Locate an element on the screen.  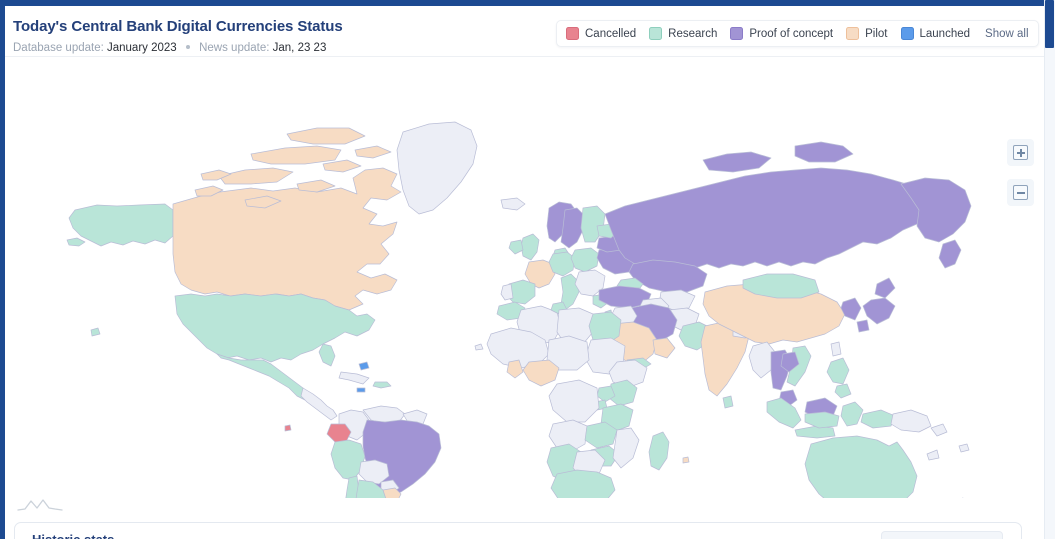
country-japan-kyushu is located at coordinates (863, 326).